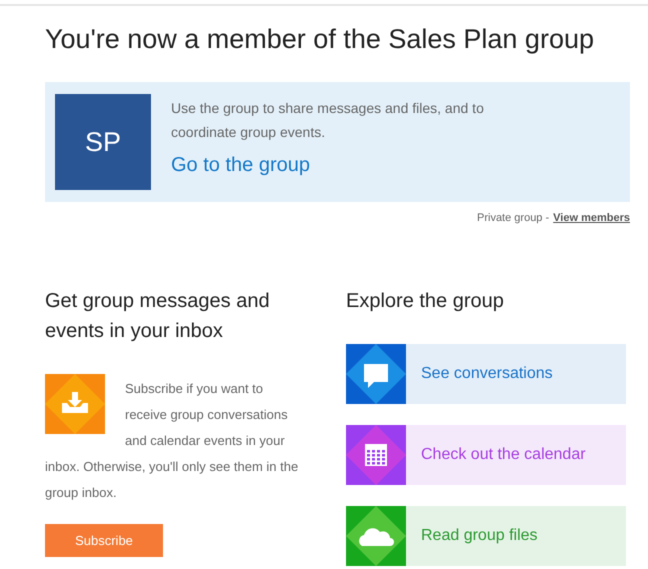  What do you see at coordinates (486, 536) in the screenshot?
I see `explore-tile: Read group files` at bounding box center [486, 536].